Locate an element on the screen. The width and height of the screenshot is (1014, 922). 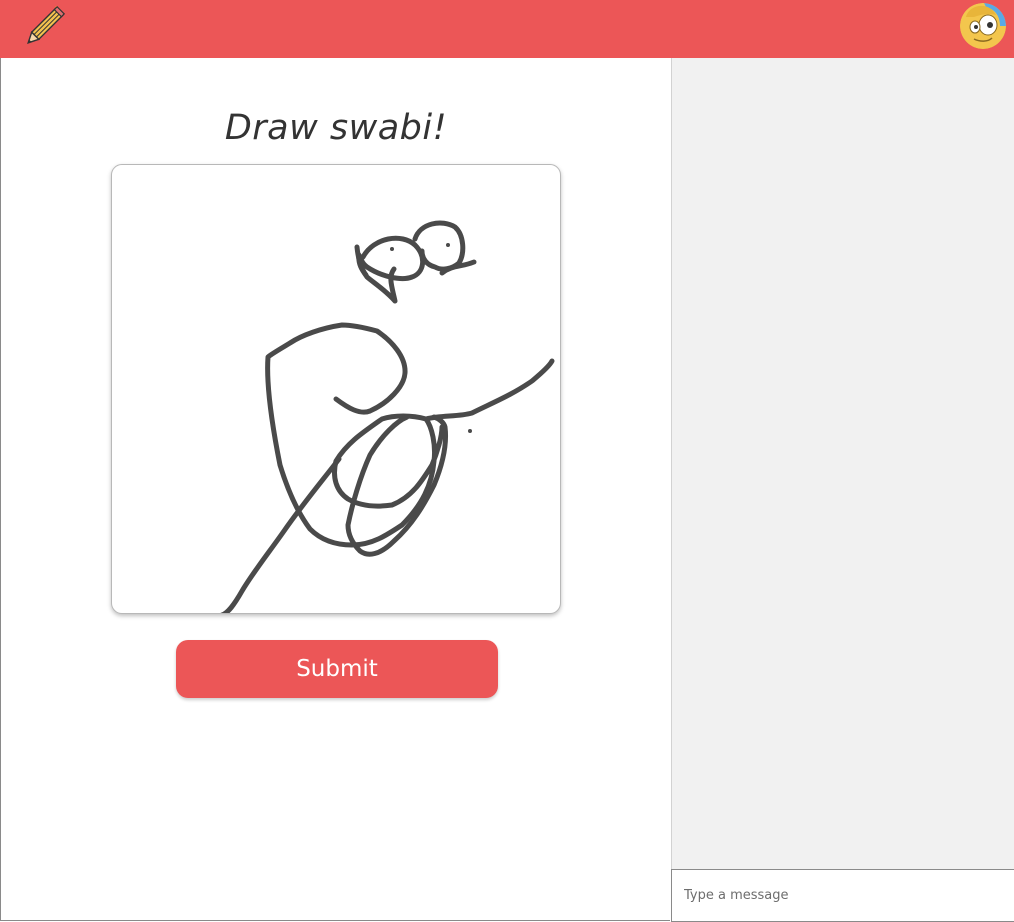
top-bar is located at coordinates (507, 29).